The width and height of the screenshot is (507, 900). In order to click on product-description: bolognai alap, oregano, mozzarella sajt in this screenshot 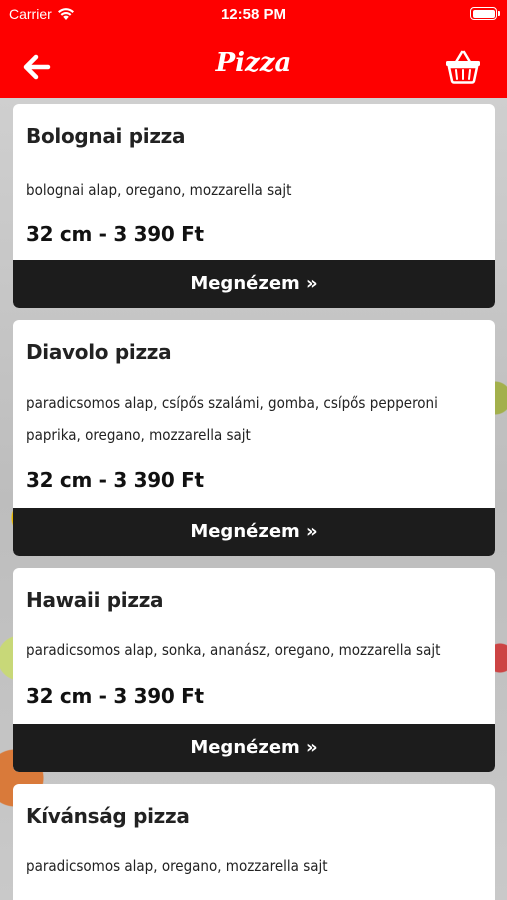, I will do `click(159, 190)`.